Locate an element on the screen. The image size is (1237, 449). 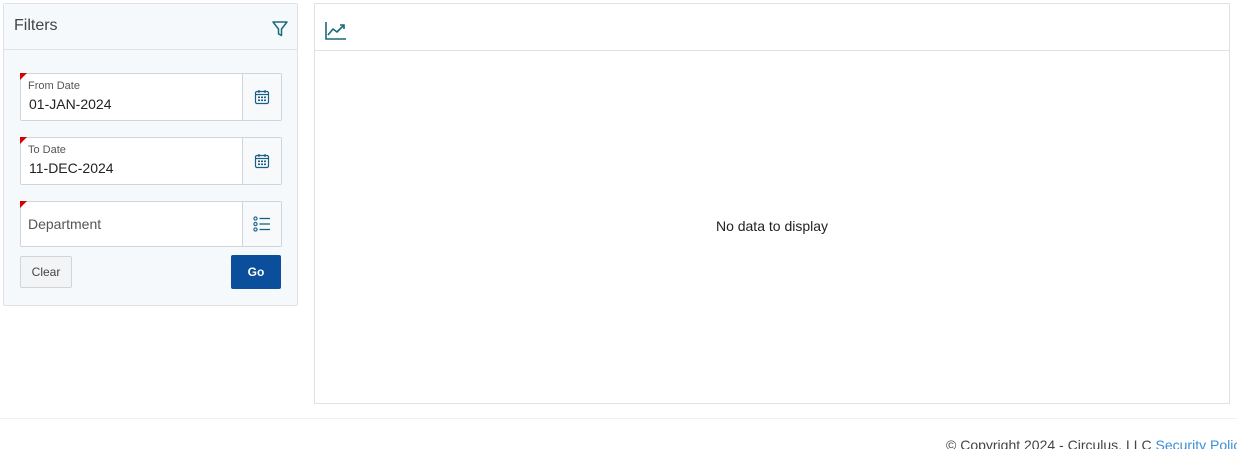
copyright-text: © Copyright 2024 - Circulus, LLC is located at coordinates (1051, 443).